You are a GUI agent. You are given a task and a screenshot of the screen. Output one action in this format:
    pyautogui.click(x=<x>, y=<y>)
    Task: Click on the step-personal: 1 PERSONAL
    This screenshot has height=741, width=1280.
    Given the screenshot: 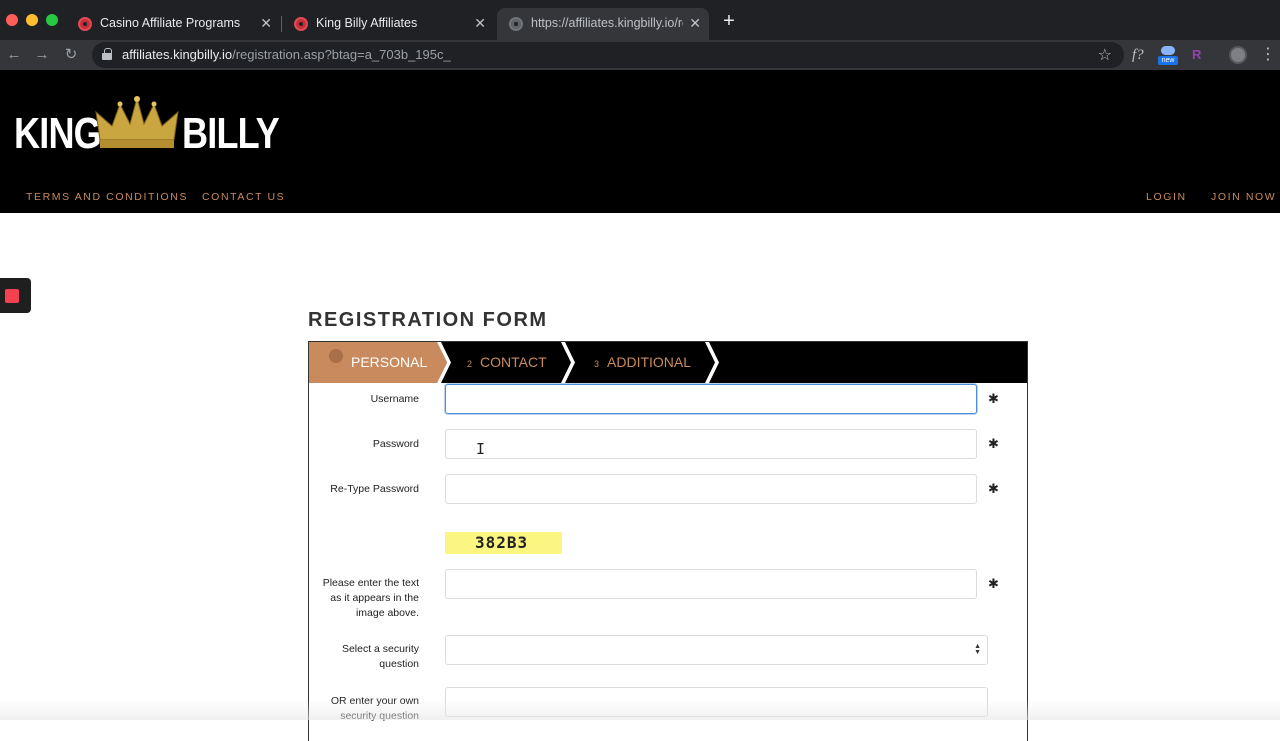 What is the action you would take?
    pyautogui.click(x=375, y=362)
    